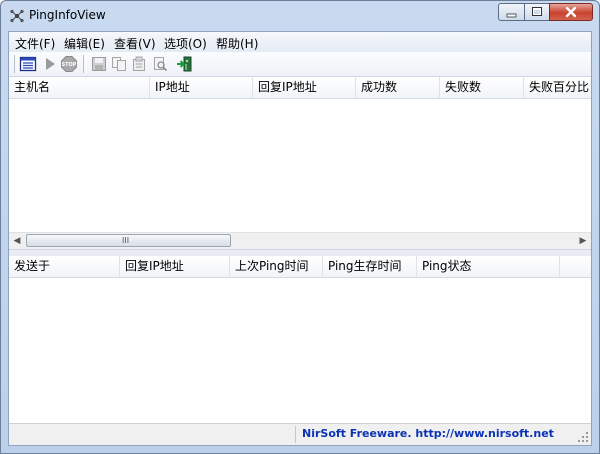 Image resolution: width=600 pixels, height=454 pixels. I want to click on column-header-hostname: 主机名, so click(79, 87).